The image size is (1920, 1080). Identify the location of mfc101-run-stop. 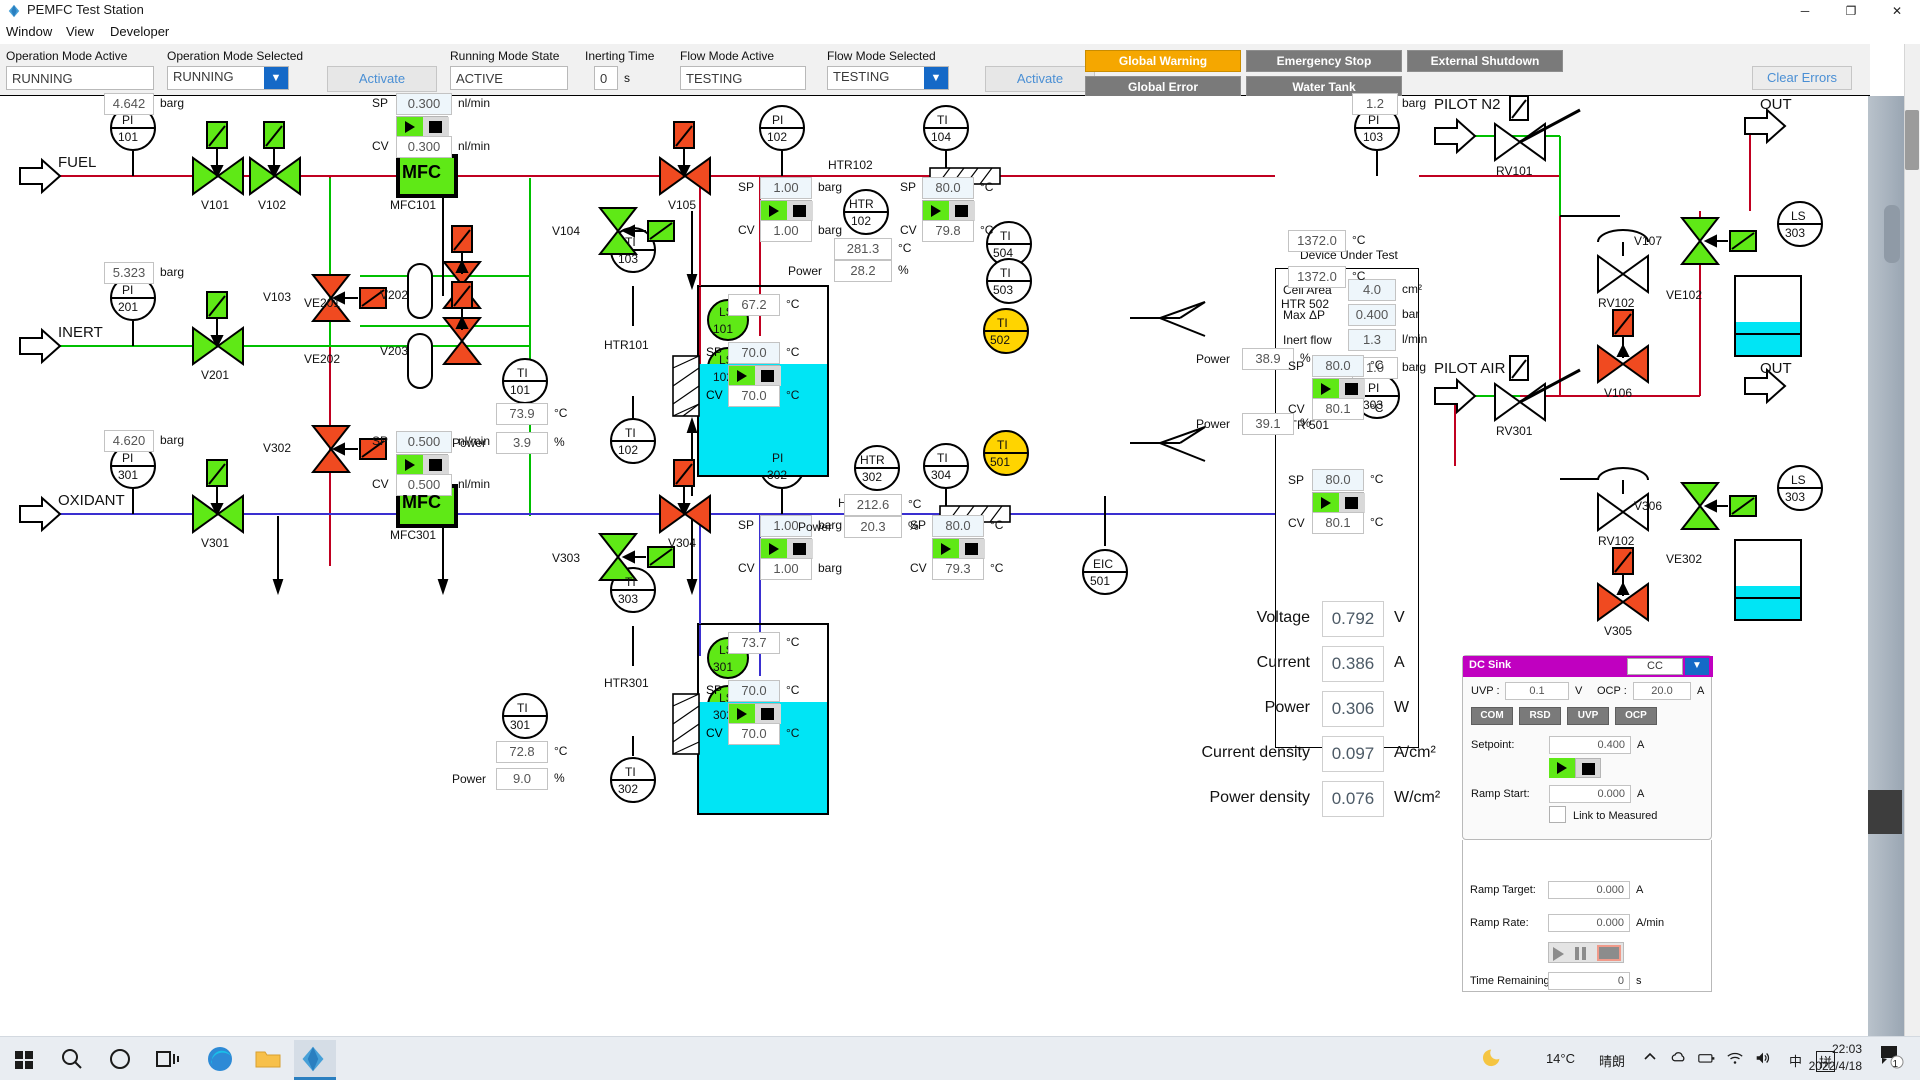
(422, 127).